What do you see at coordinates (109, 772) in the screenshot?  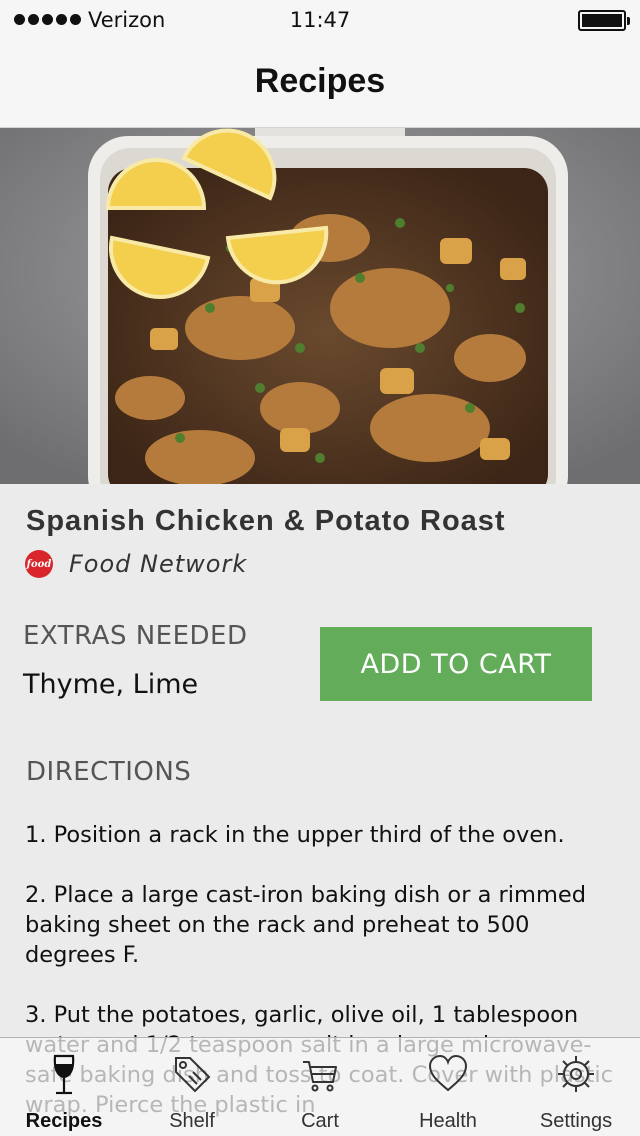 I see `directions-label: DIRECTIONS` at bounding box center [109, 772].